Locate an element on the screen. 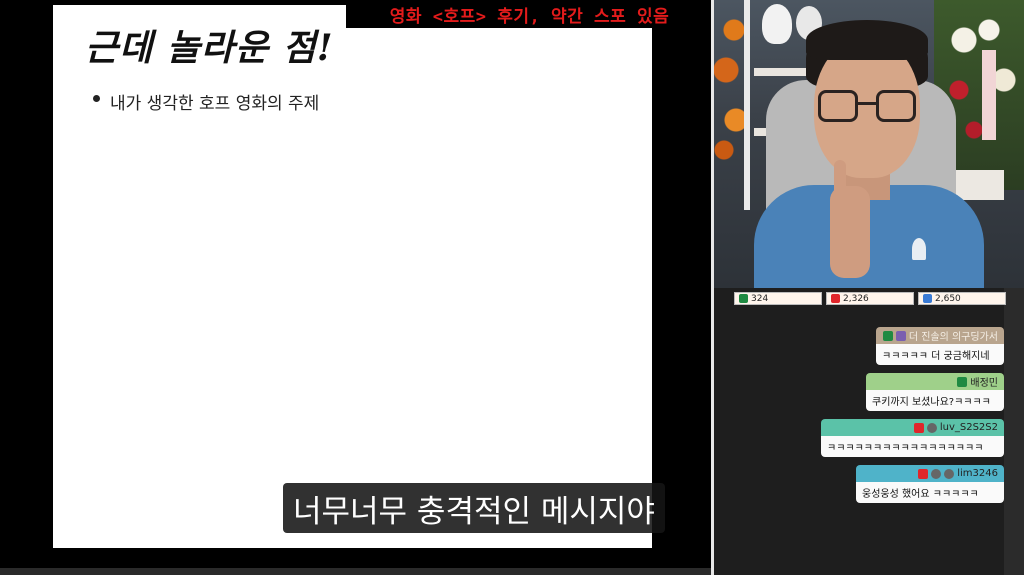  stat-soop: 2,650 is located at coordinates (962, 298).